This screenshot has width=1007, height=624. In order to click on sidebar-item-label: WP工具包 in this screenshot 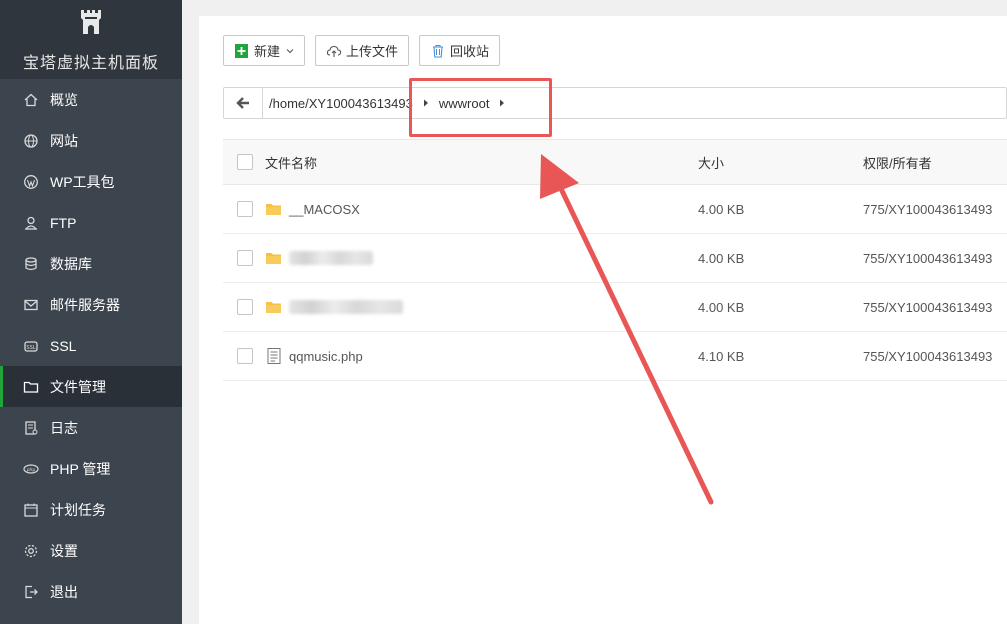, I will do `click(82, 181)`.